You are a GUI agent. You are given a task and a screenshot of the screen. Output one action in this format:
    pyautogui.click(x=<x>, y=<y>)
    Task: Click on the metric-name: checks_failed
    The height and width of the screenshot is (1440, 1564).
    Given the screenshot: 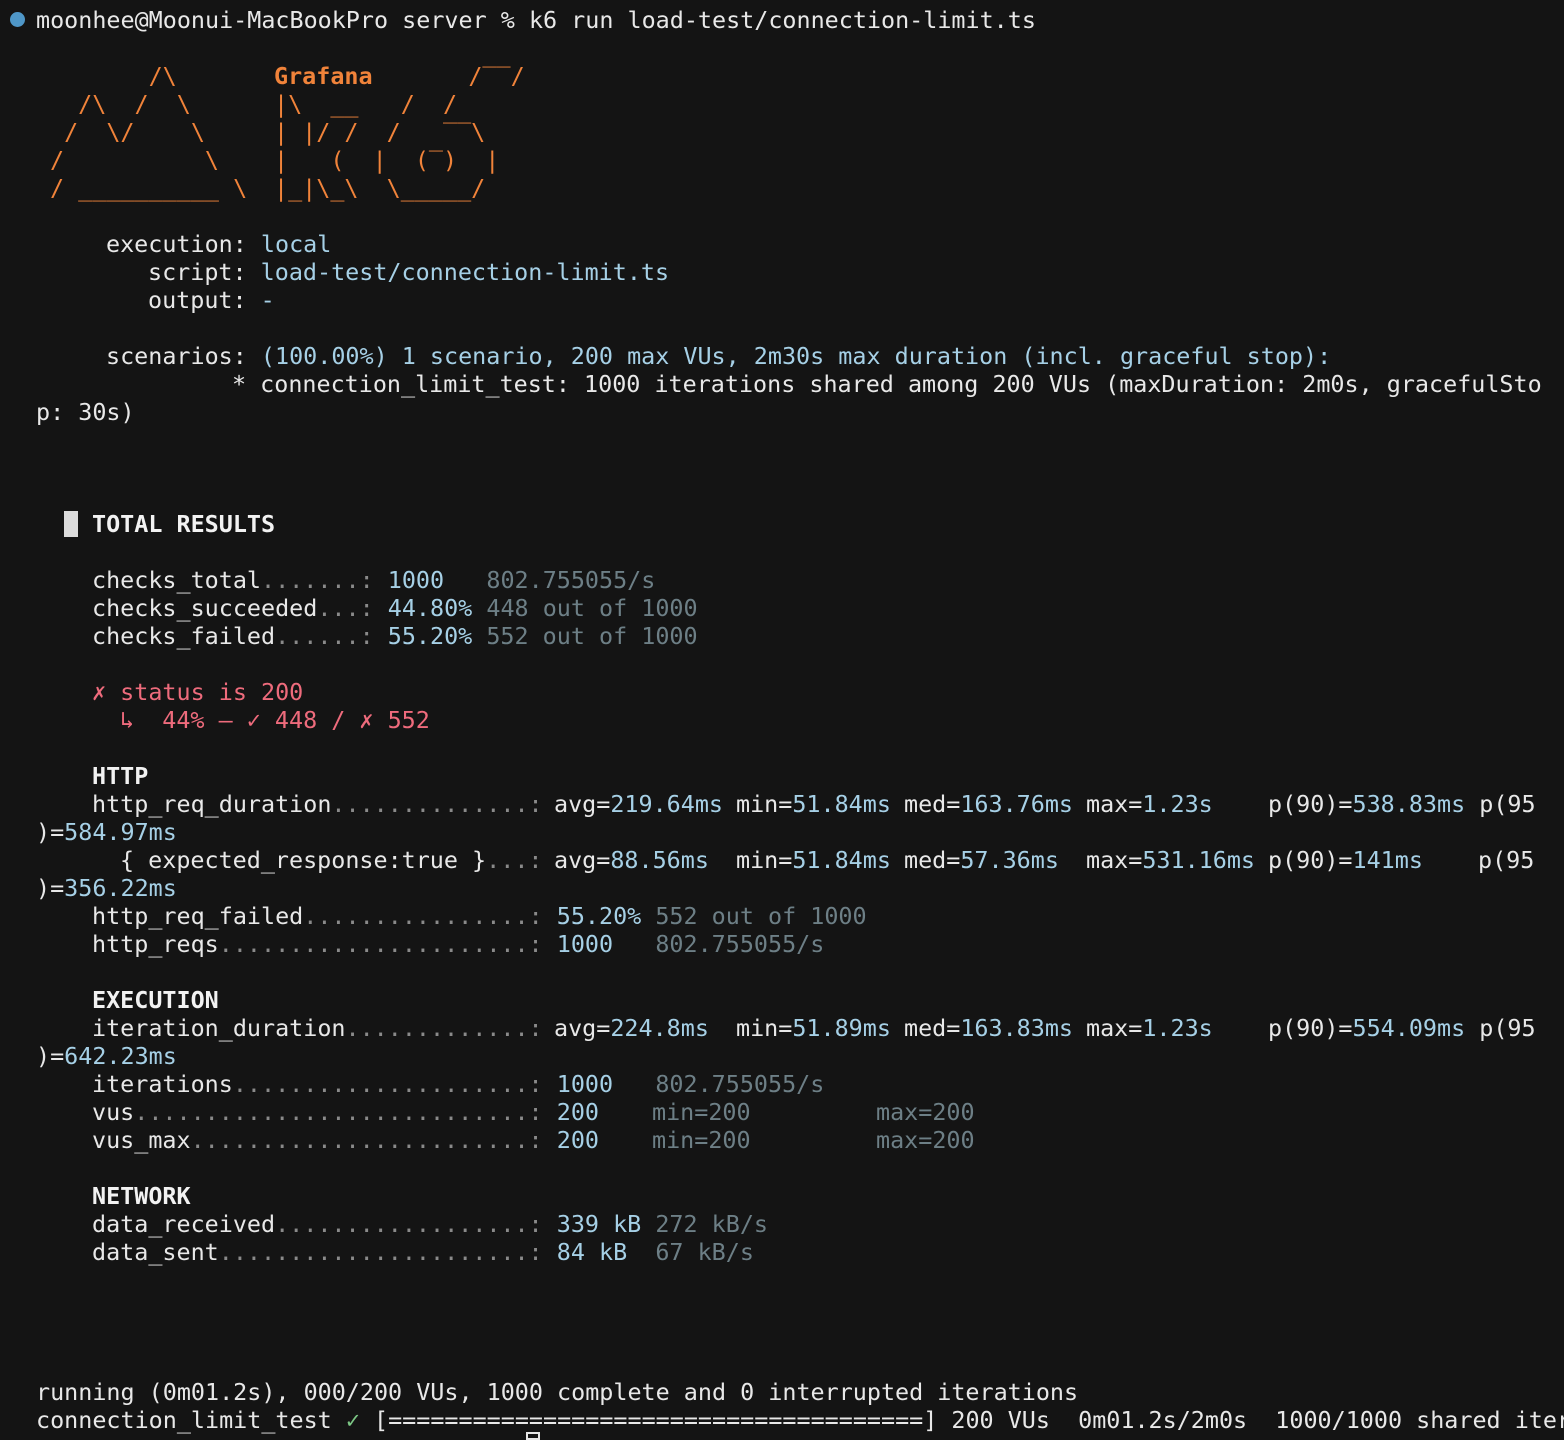 What is the action you would take?
    pyautogui.click(x=184, y=636)
    